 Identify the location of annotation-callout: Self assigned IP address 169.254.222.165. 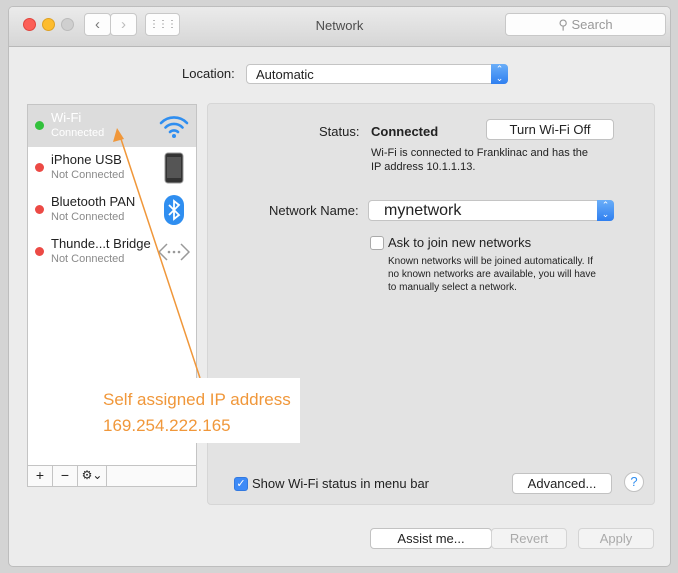
(198, 410).